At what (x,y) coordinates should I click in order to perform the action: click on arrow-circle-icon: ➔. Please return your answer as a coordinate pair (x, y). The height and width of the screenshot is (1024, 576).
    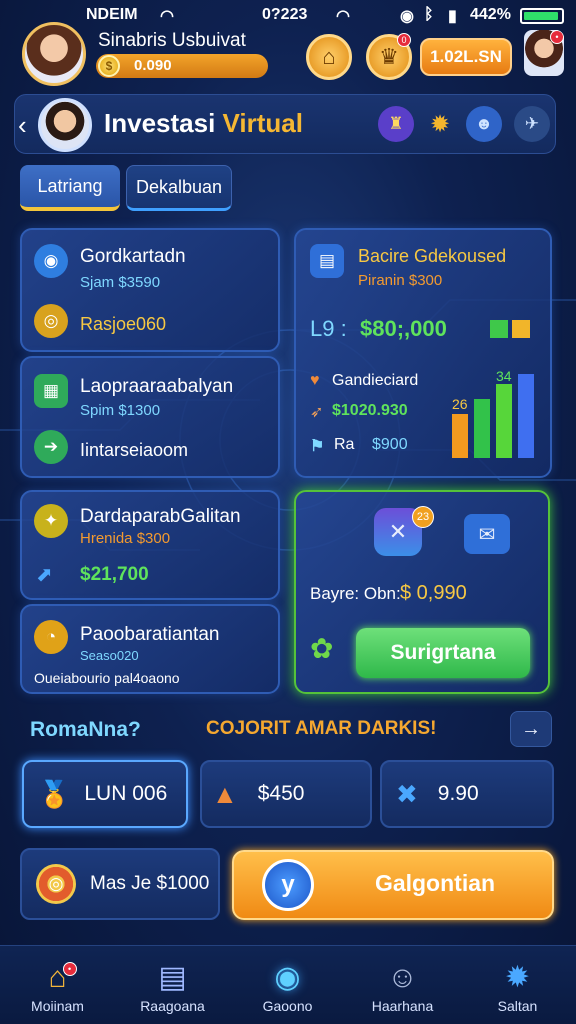
    Looking at the image, I should click on (51, 447).